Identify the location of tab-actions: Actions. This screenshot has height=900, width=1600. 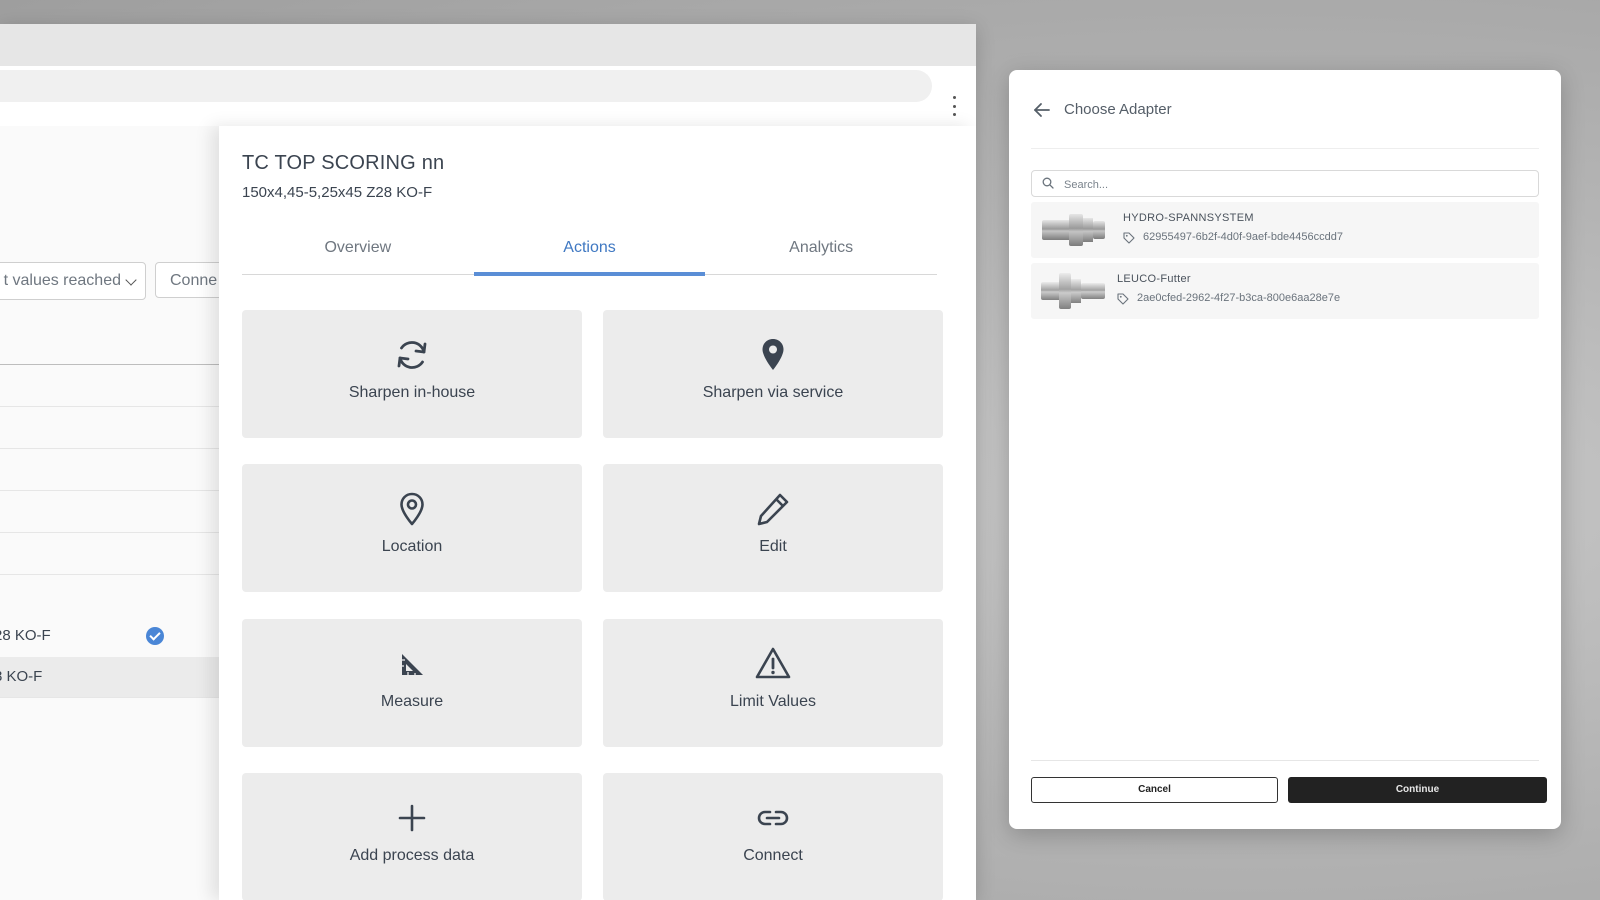
(589, 252).